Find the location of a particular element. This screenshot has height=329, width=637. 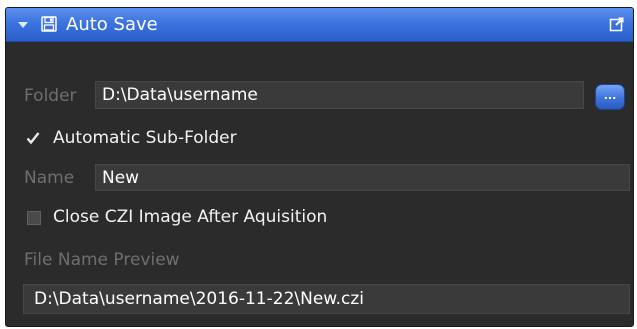

close-czi-label: Close CZI Image After Aquisition is located at coordinates (190, 217).